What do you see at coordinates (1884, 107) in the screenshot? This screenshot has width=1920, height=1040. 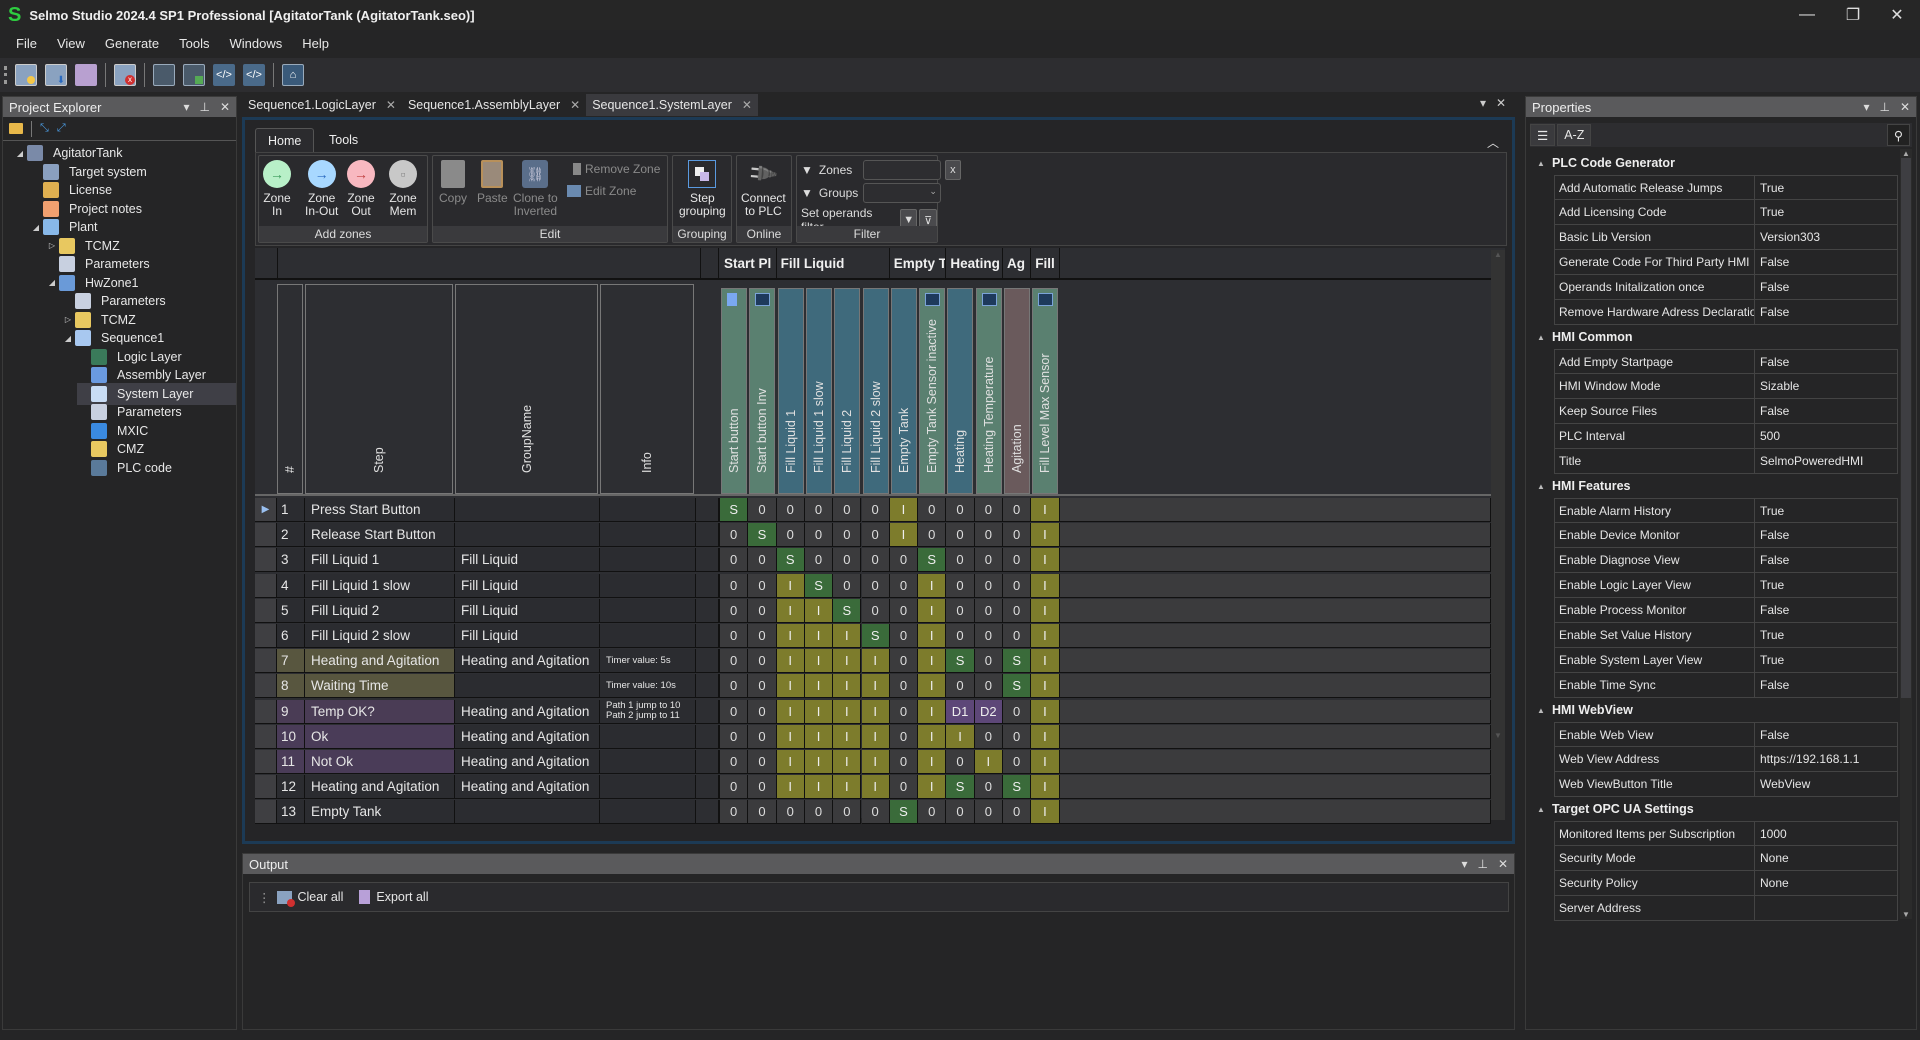 I see `pin-icon: ⊥` at bounding box center [1884, 107].